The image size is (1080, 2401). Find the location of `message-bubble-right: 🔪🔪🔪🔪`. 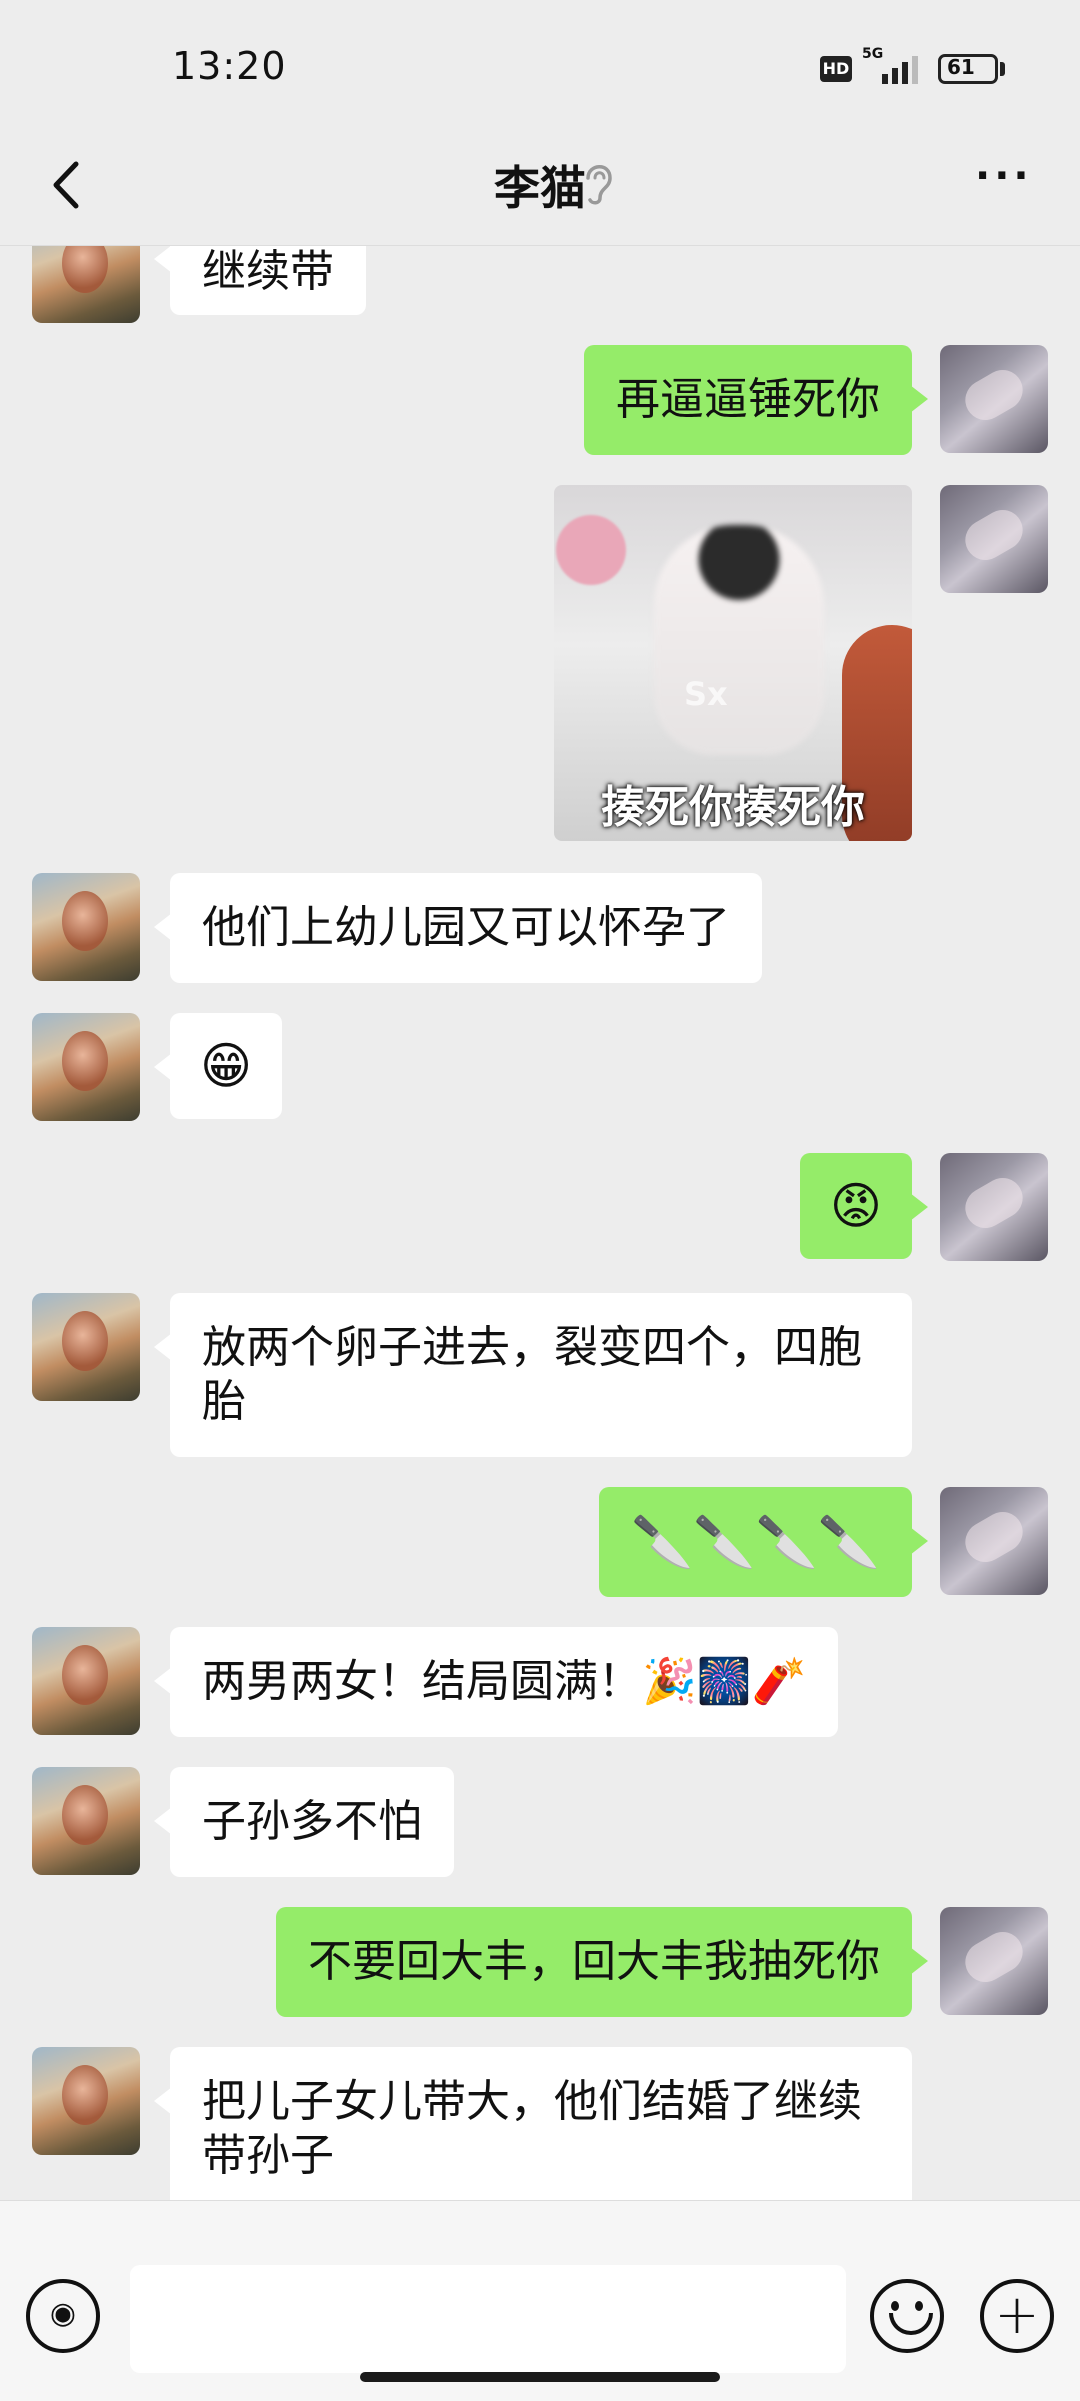

message-bubble-right: 🔪🔪🔪🔪 is located at coordinates (763, 1542).